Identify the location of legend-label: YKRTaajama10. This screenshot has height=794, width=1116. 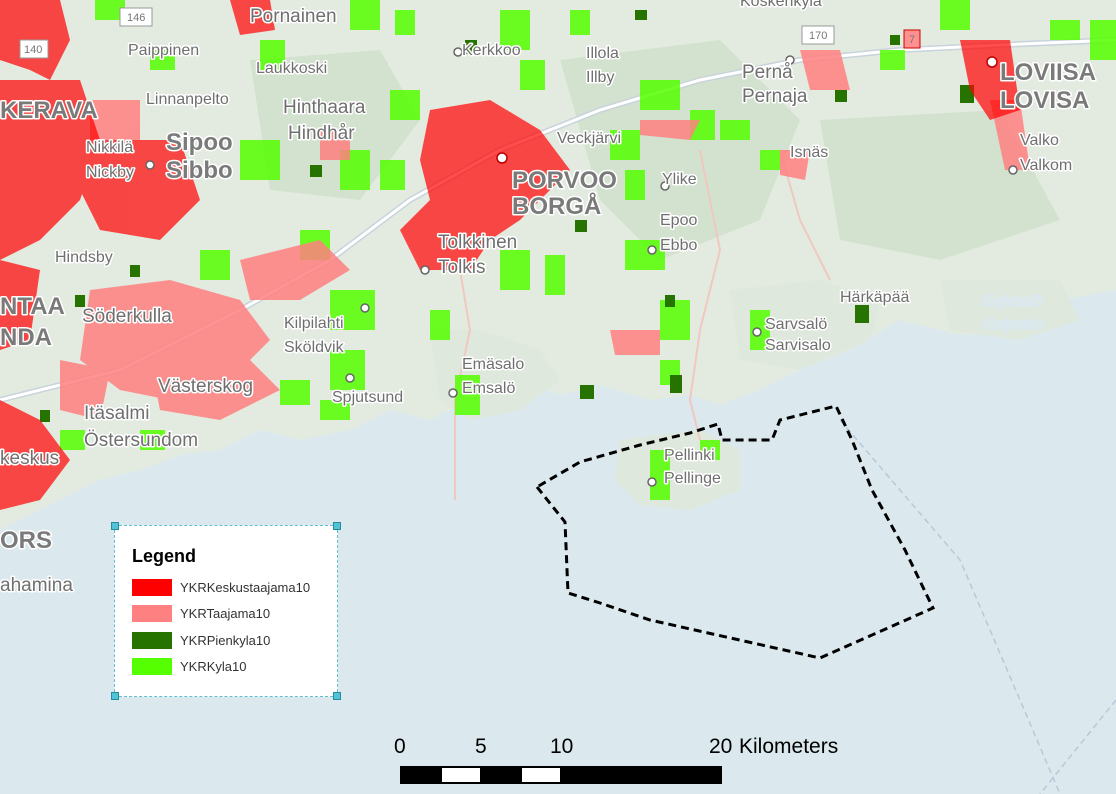
(225, 613).